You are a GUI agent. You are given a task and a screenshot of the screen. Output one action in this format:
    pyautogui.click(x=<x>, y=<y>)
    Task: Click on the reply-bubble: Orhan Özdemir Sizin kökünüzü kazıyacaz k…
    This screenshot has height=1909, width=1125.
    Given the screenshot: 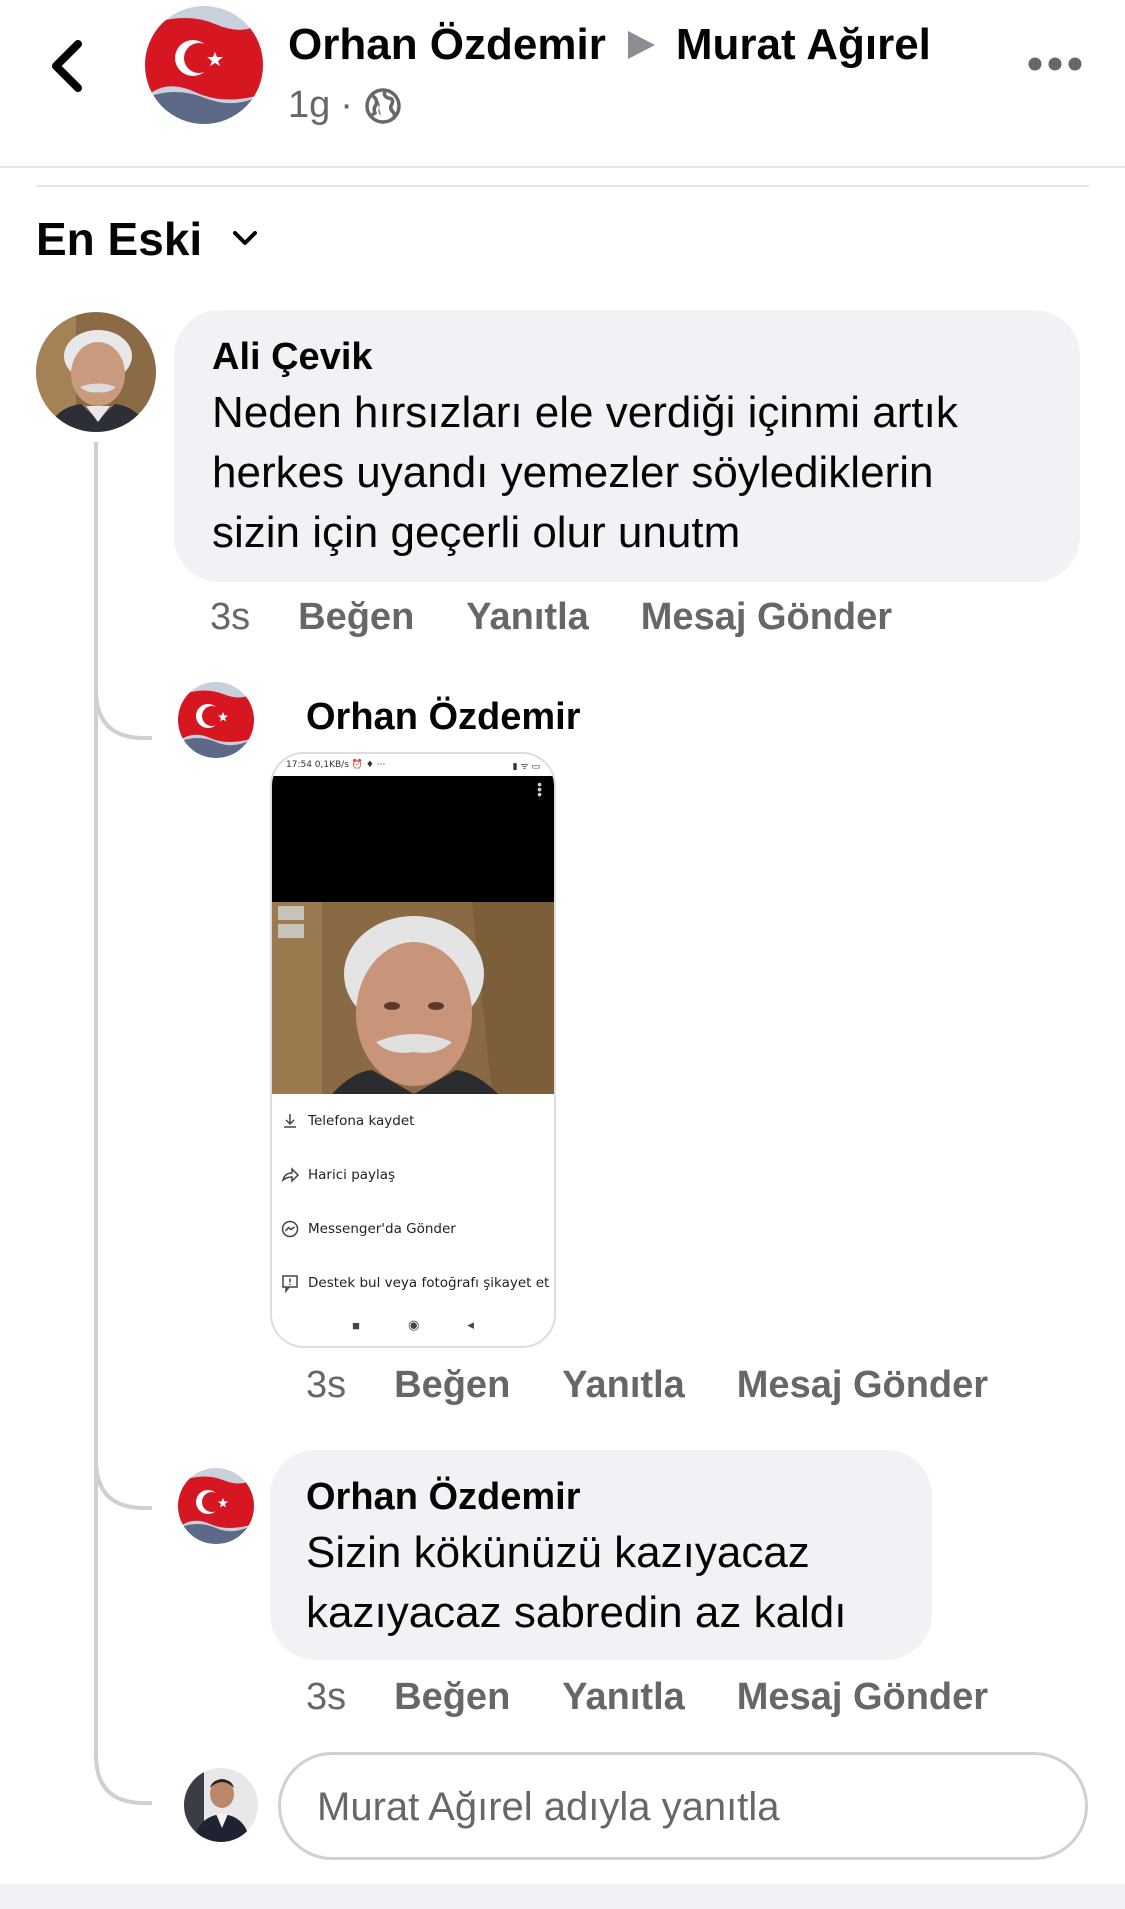 What is the action you would take?
    pyautogui.click(x=601, y=1555)
    